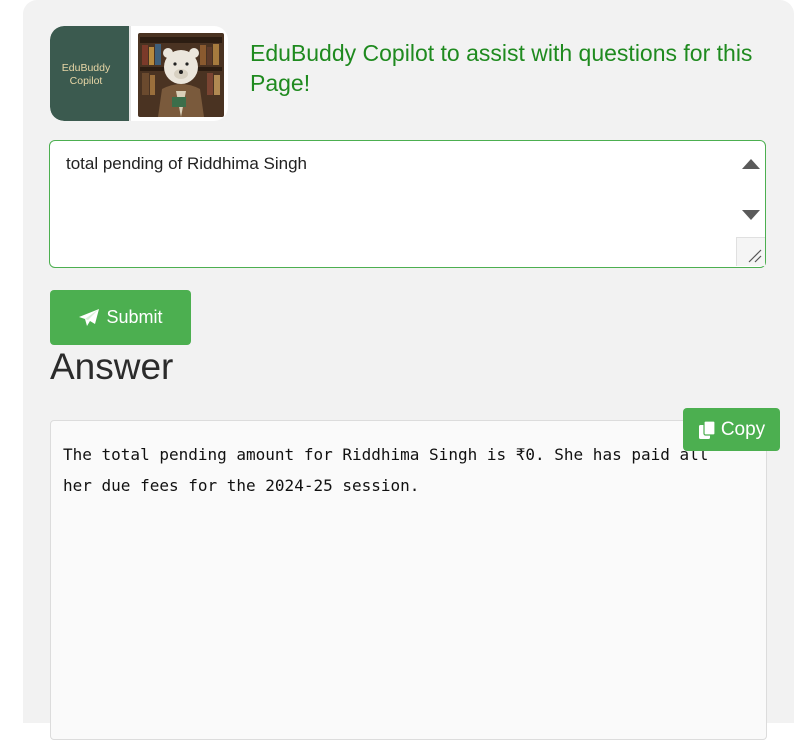  What do you see at coordinates (751, 215) in the screenshot?
I see `scroll-down-icon` at bounding box center [751, 215].